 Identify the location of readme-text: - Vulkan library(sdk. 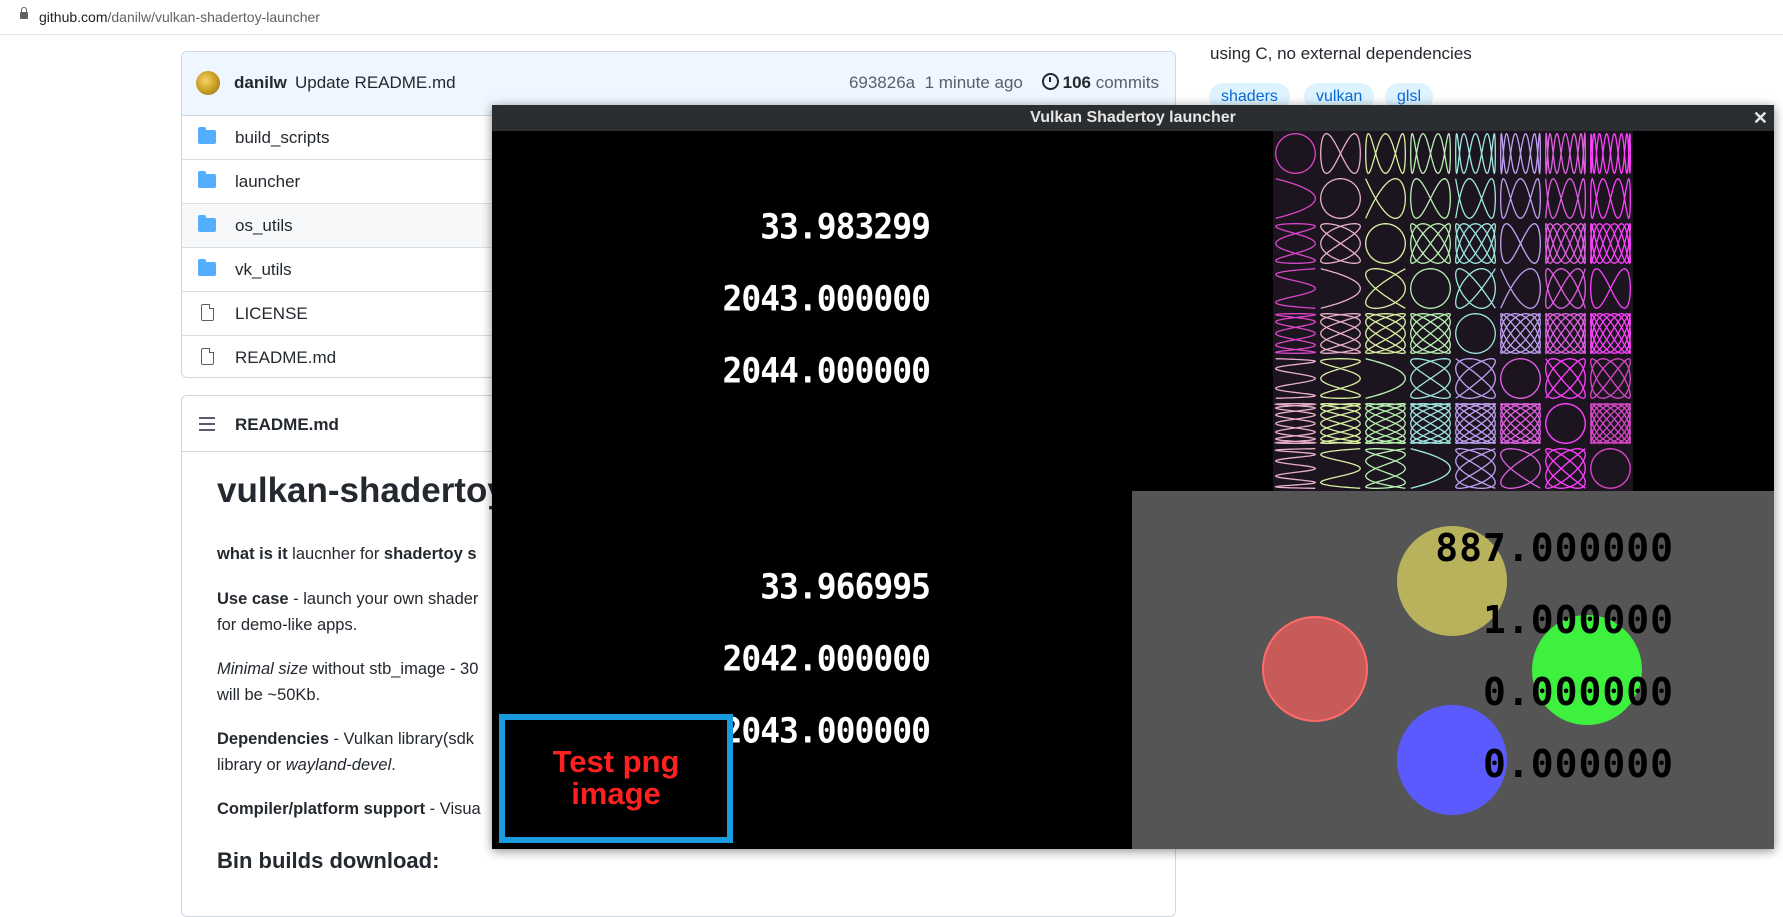
(401, 739).